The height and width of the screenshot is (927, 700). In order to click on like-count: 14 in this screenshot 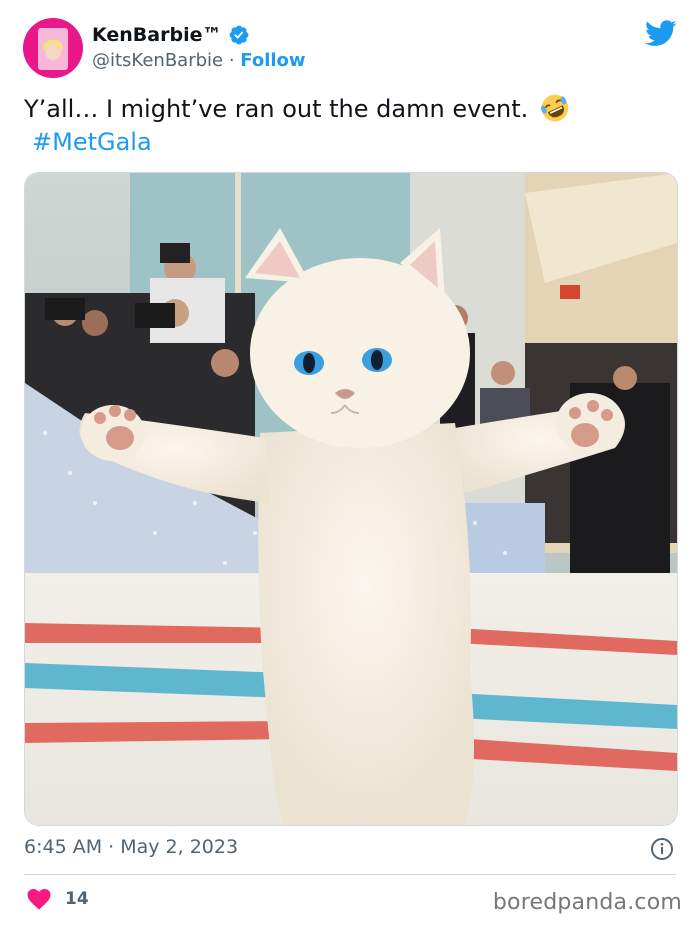, I will do `click(77, 899)`.